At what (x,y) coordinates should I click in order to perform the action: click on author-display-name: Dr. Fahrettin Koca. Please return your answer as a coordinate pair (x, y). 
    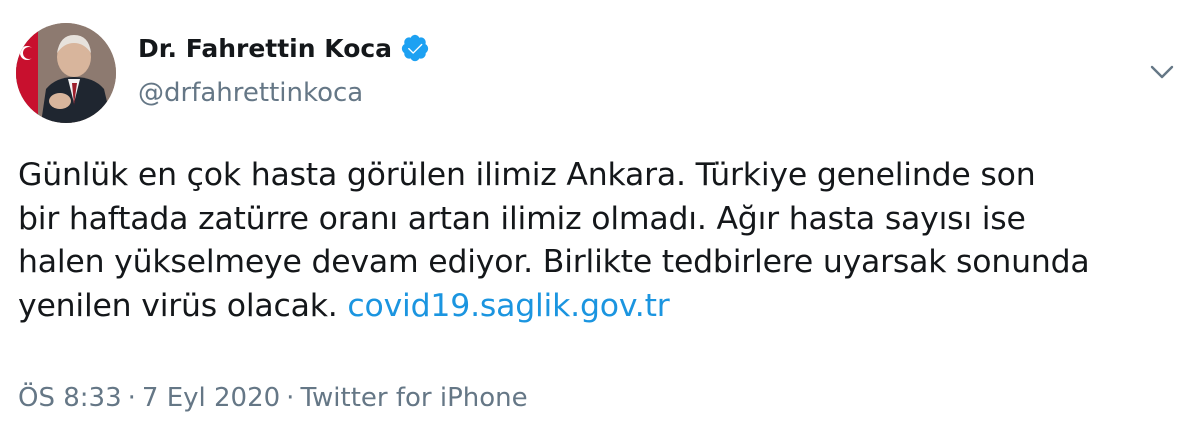
    Looking at the image, I should click on (265, 48).